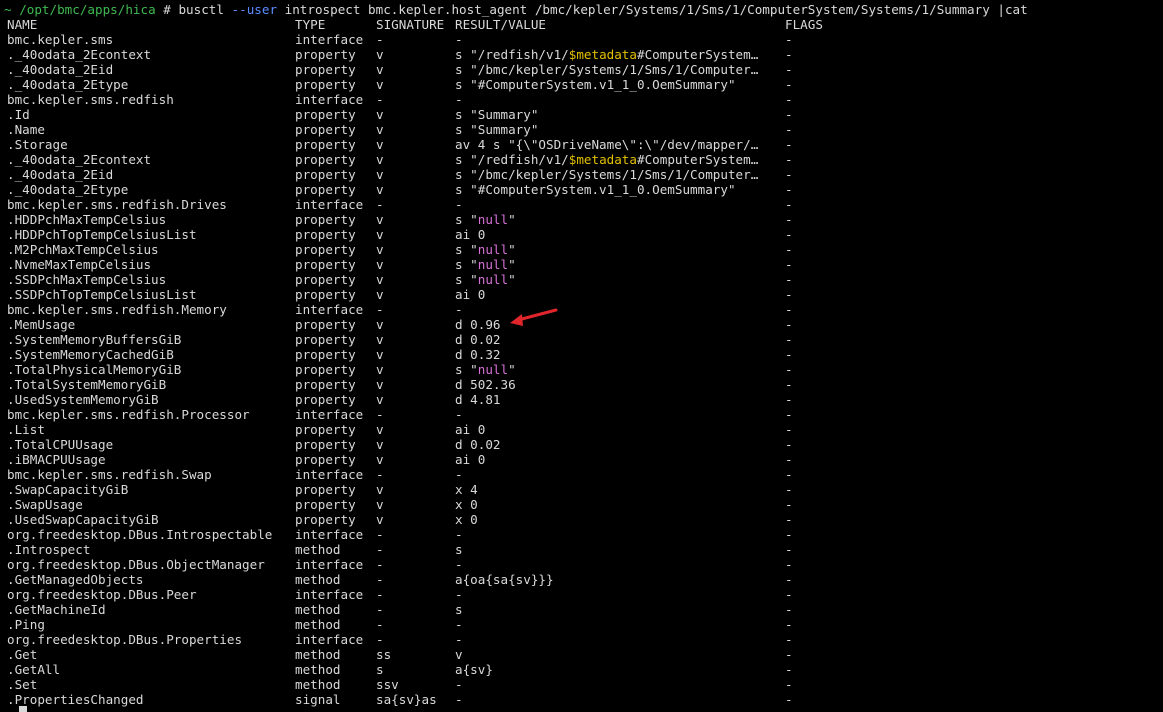  I want to click on command-name: busctl, so click(201, 9).